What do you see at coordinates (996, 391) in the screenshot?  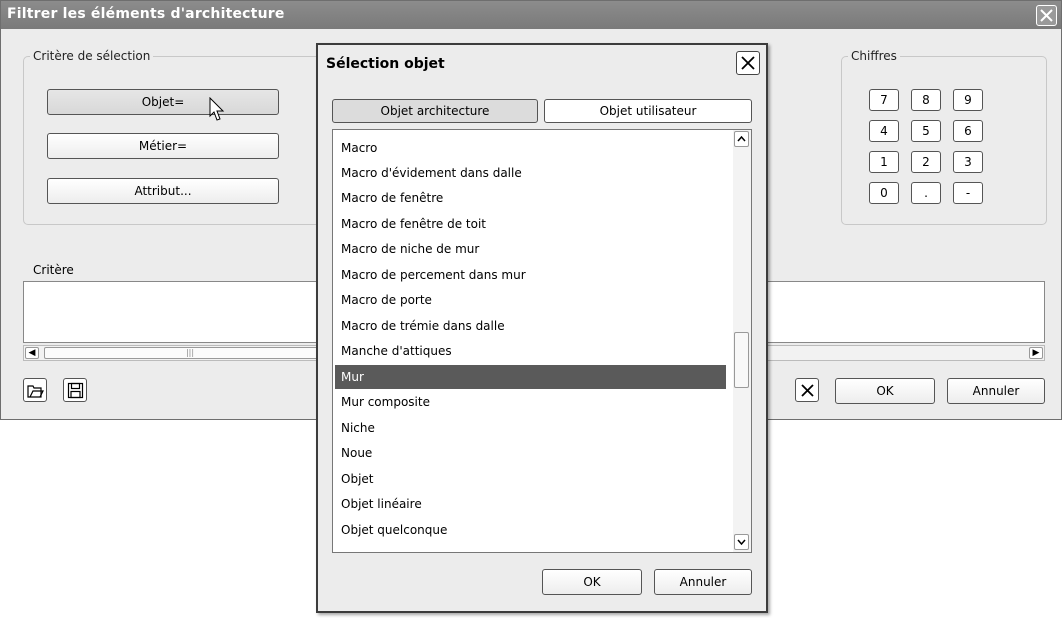 I see `main-cancel-button: Annuler` at bounding box center [996, 391].